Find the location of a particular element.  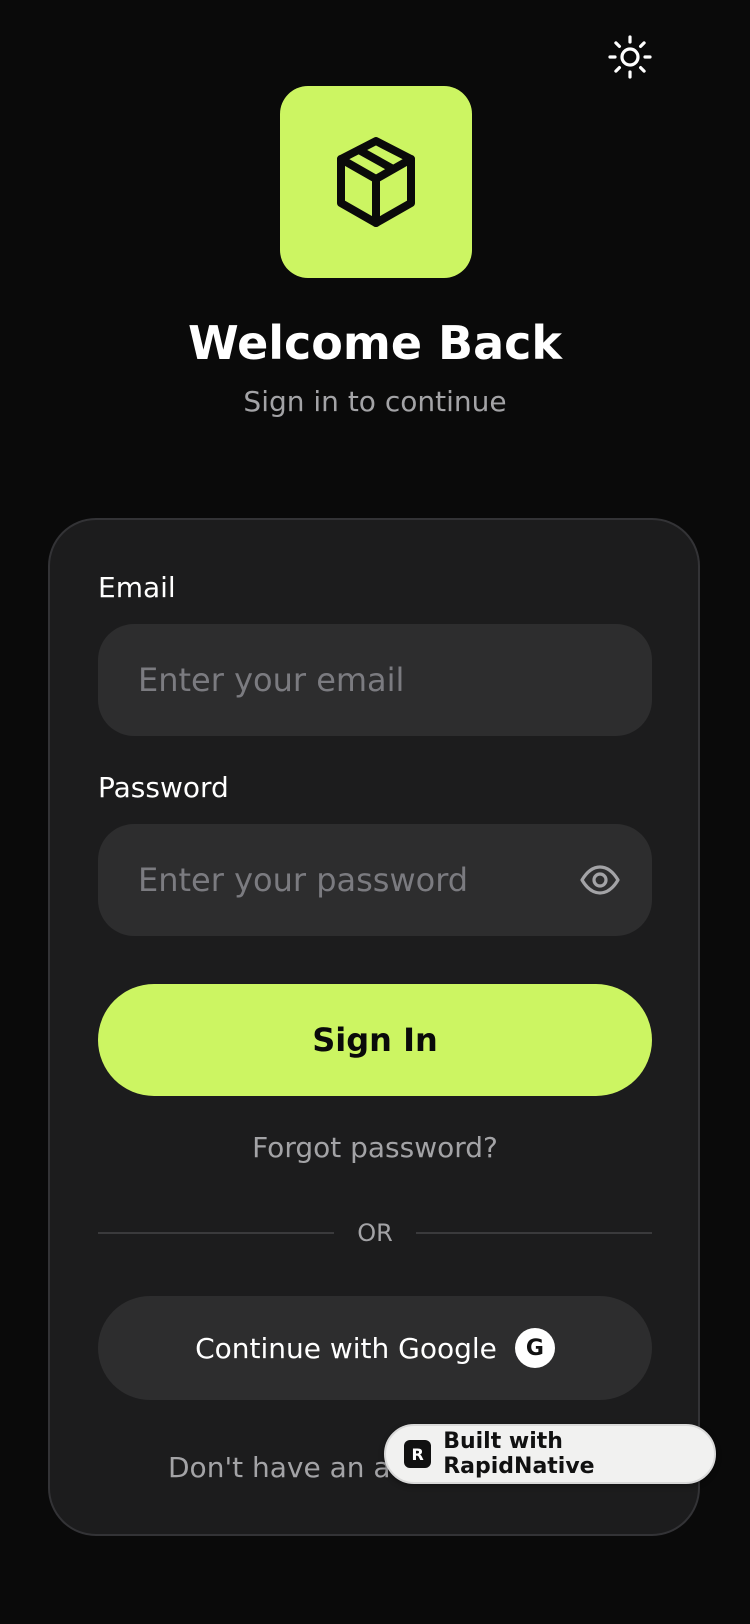

page-title: Welcome Back is located at coordinates (375, 343).